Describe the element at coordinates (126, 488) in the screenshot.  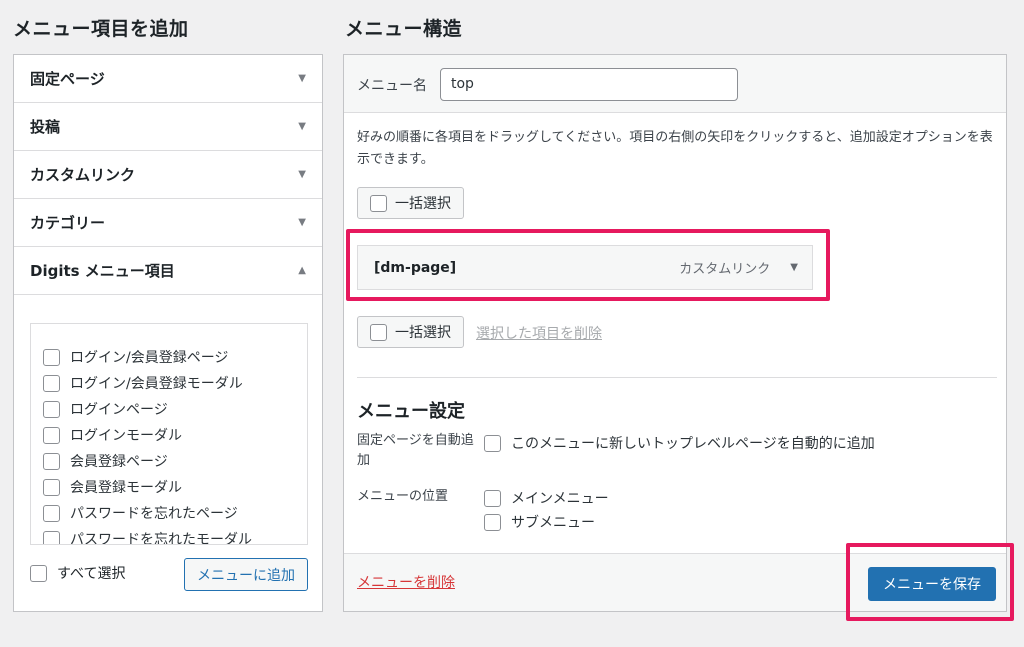
I see `list-item-label: 会員登録モーダル` at that location.